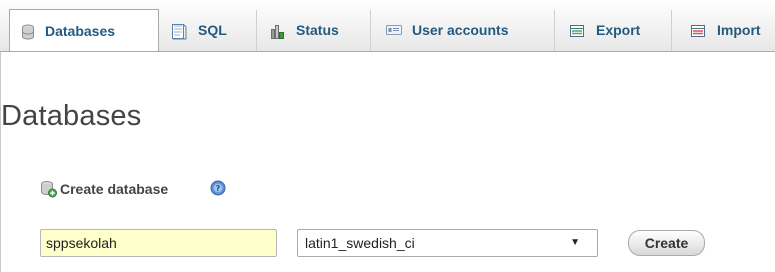  Describe the element at coordinates (360, 243) in the screenshot. I see `collation-selected-value: latin1_swedish_ci` at that location.